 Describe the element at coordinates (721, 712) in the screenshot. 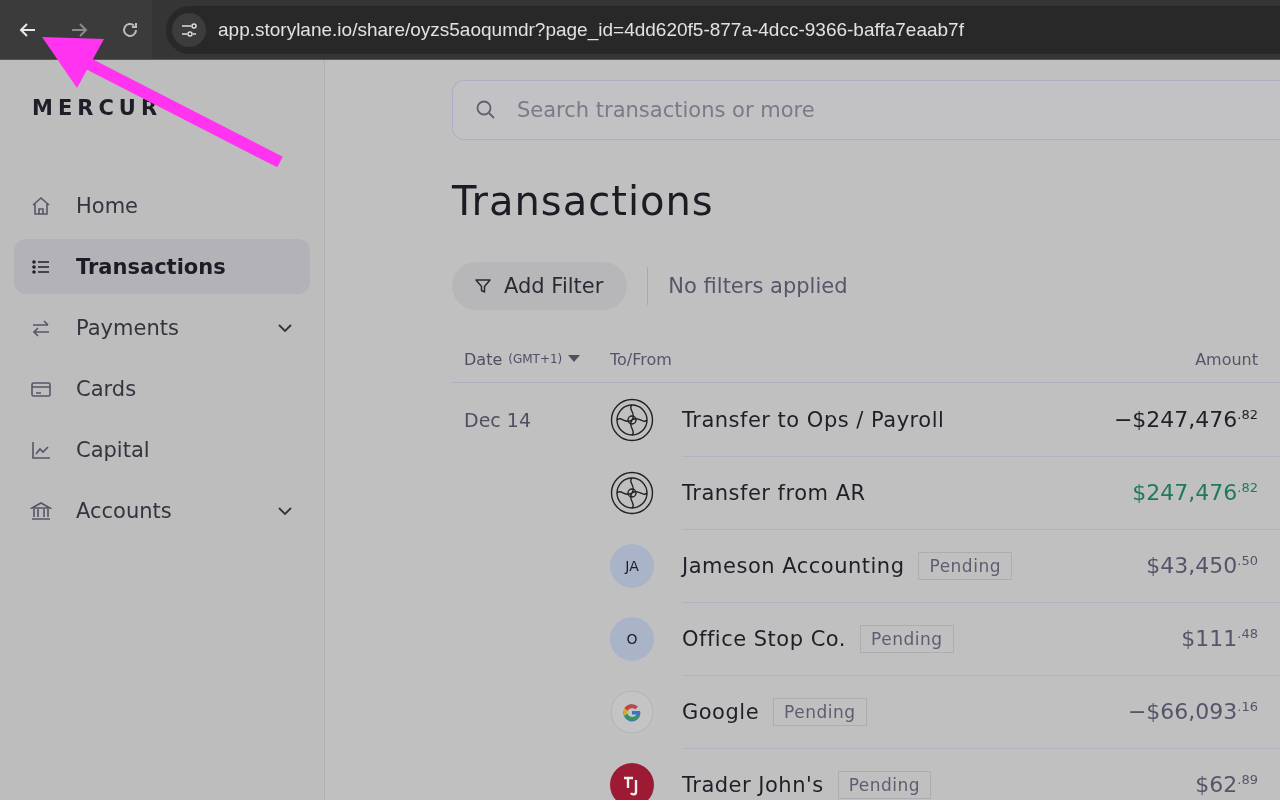

I see `payee-name: Google` at that location.